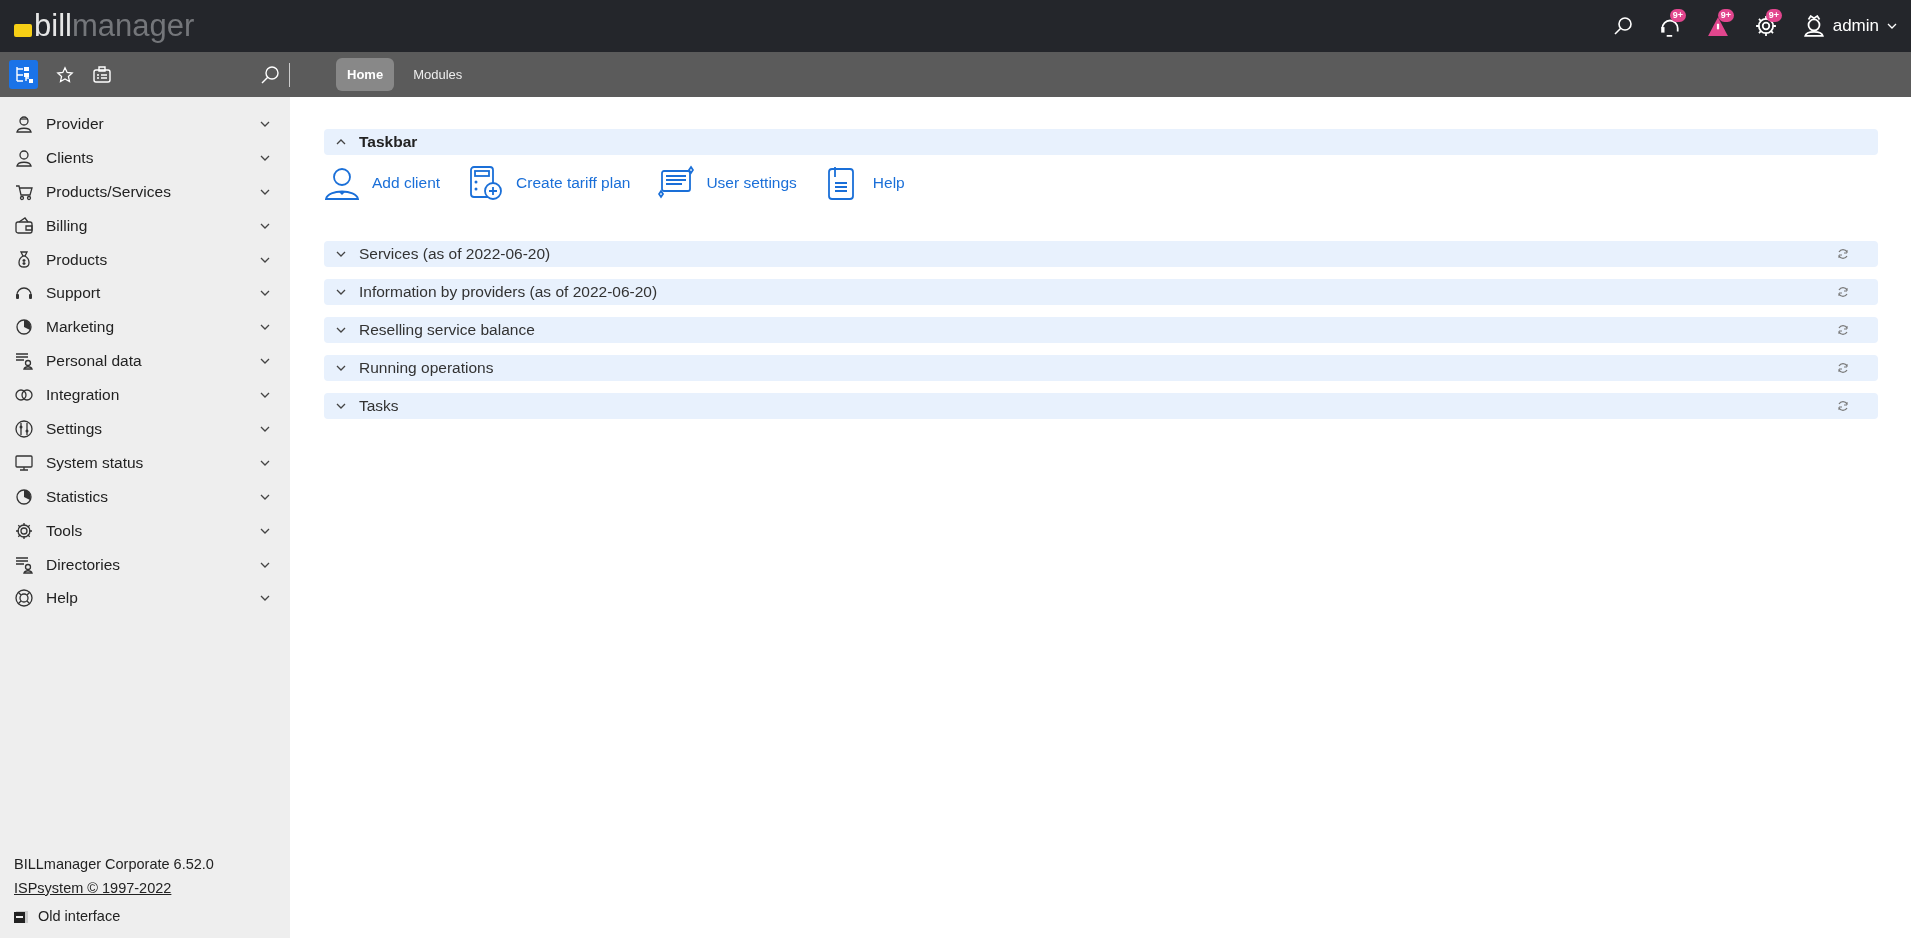 Image resolution: width=1911 pixels, height=938 pixels. What do you see at coordinates (145, 564) in the screenshot?
I see `sidebar-item: Directories` at bounding box center [145, 564].